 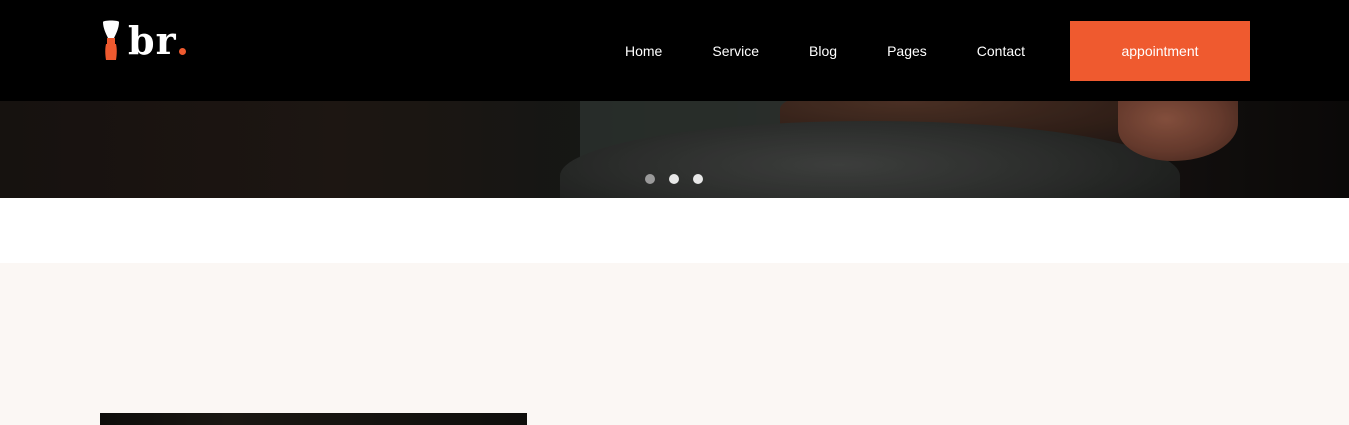 What do you see at coordinates (907, 51) in the screenshot?
I see `nav-item-pages: Pages` at bounding box center [907, 51].